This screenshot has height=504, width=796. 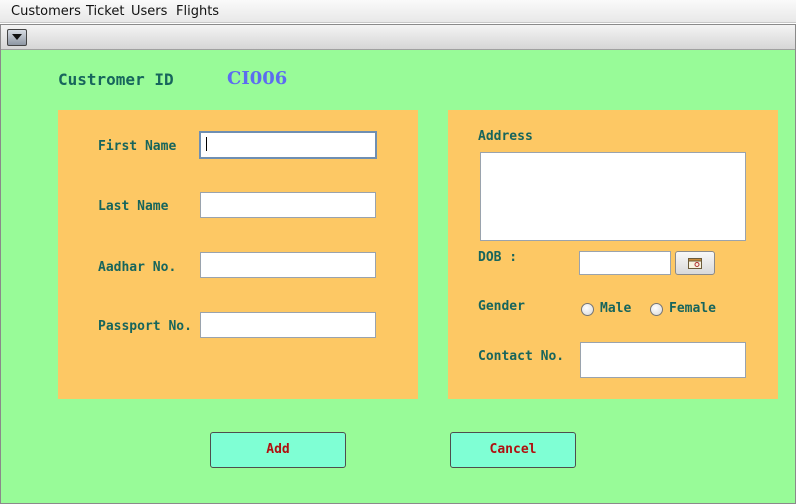 What do you see at coordinates (46, 11) in the screenshot?
I see `menu-customers: Customers` at bounding box center [46, 11].